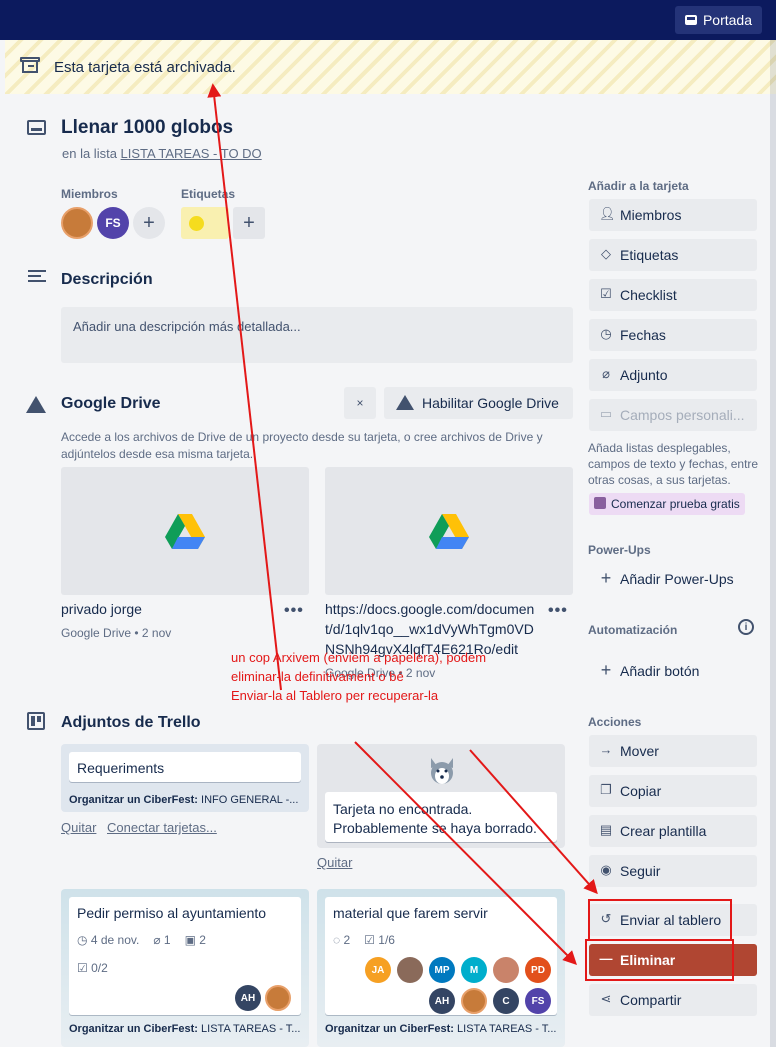 This screenshot has width=776, height=1047. Describe the element at coordinates (30, 65) in the screenshot. I see `archive-icon` at that location.